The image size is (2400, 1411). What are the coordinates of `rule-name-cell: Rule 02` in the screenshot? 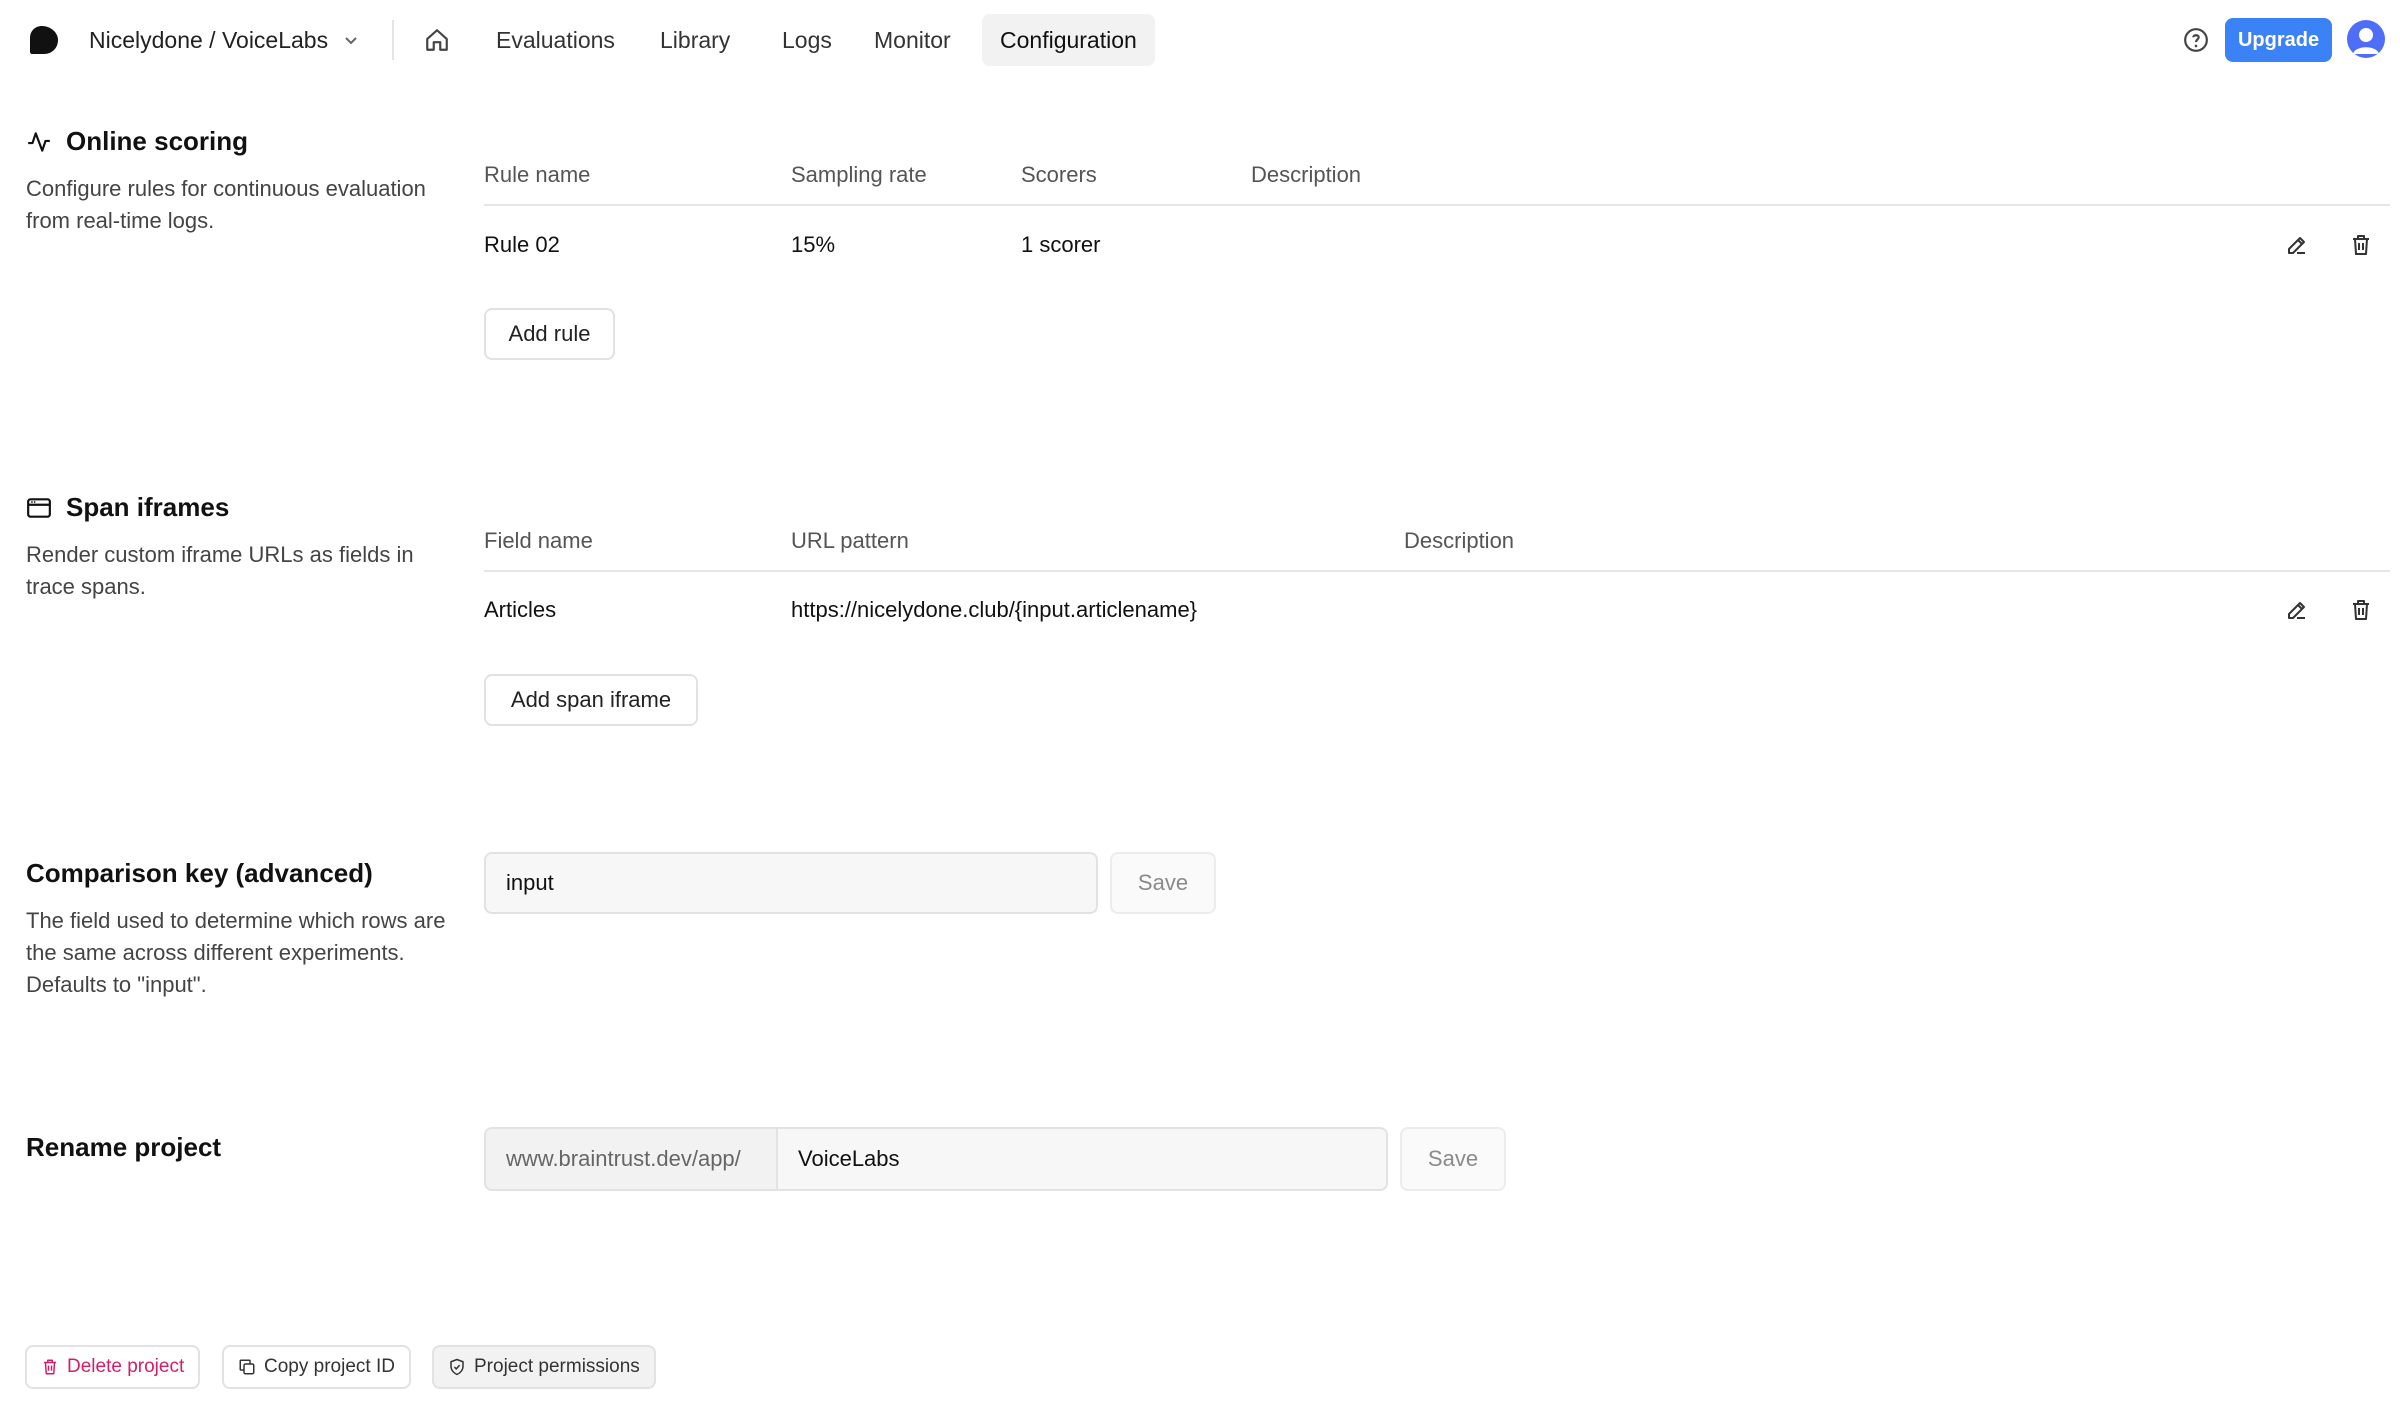 It's located at (522, 244).